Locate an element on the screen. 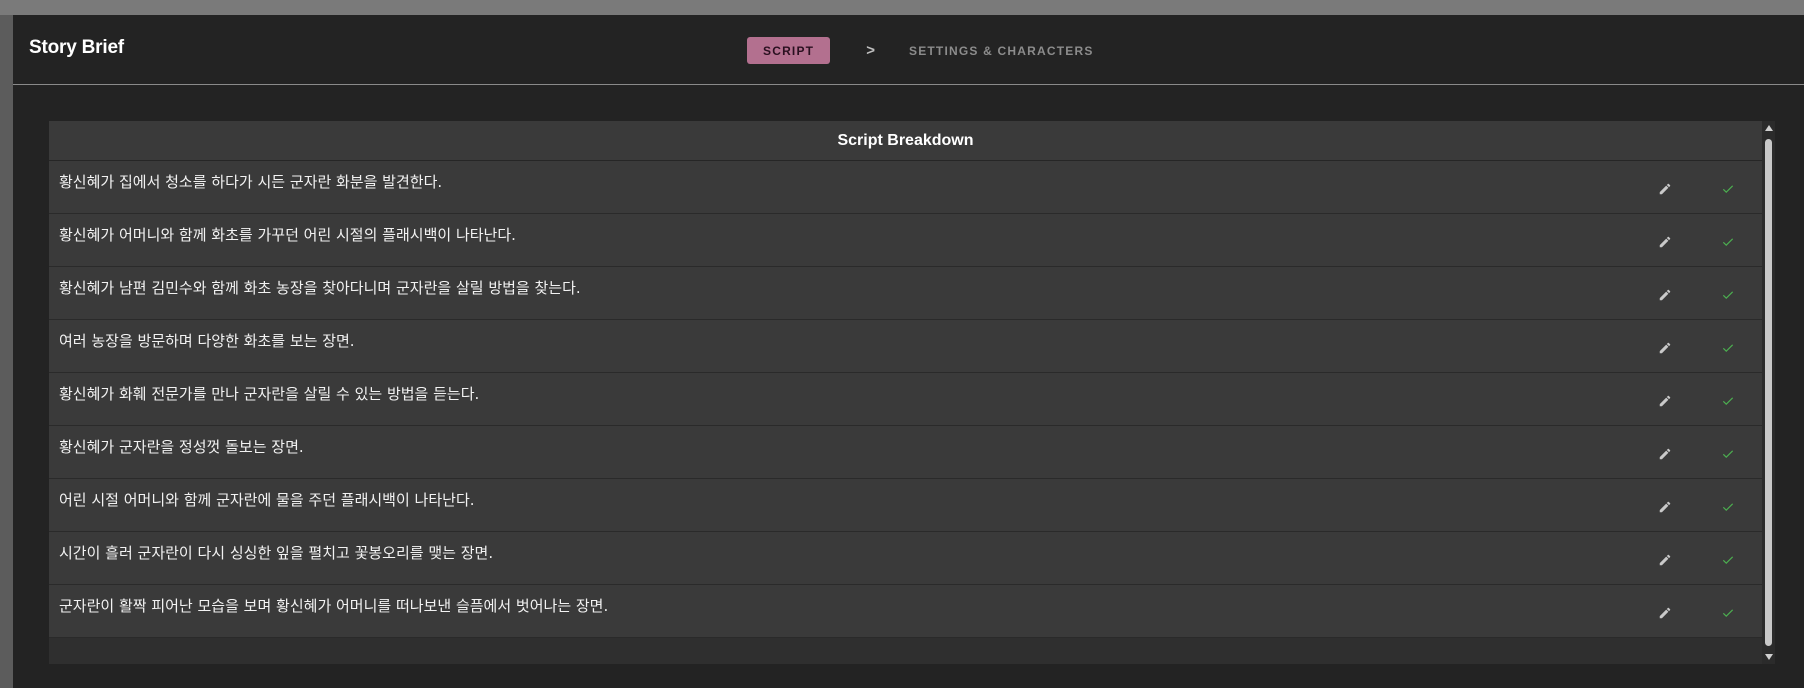 The height and width of the screenshot is (688, 1804). scrollbar-thumb is located at coordinates (1768, 392).